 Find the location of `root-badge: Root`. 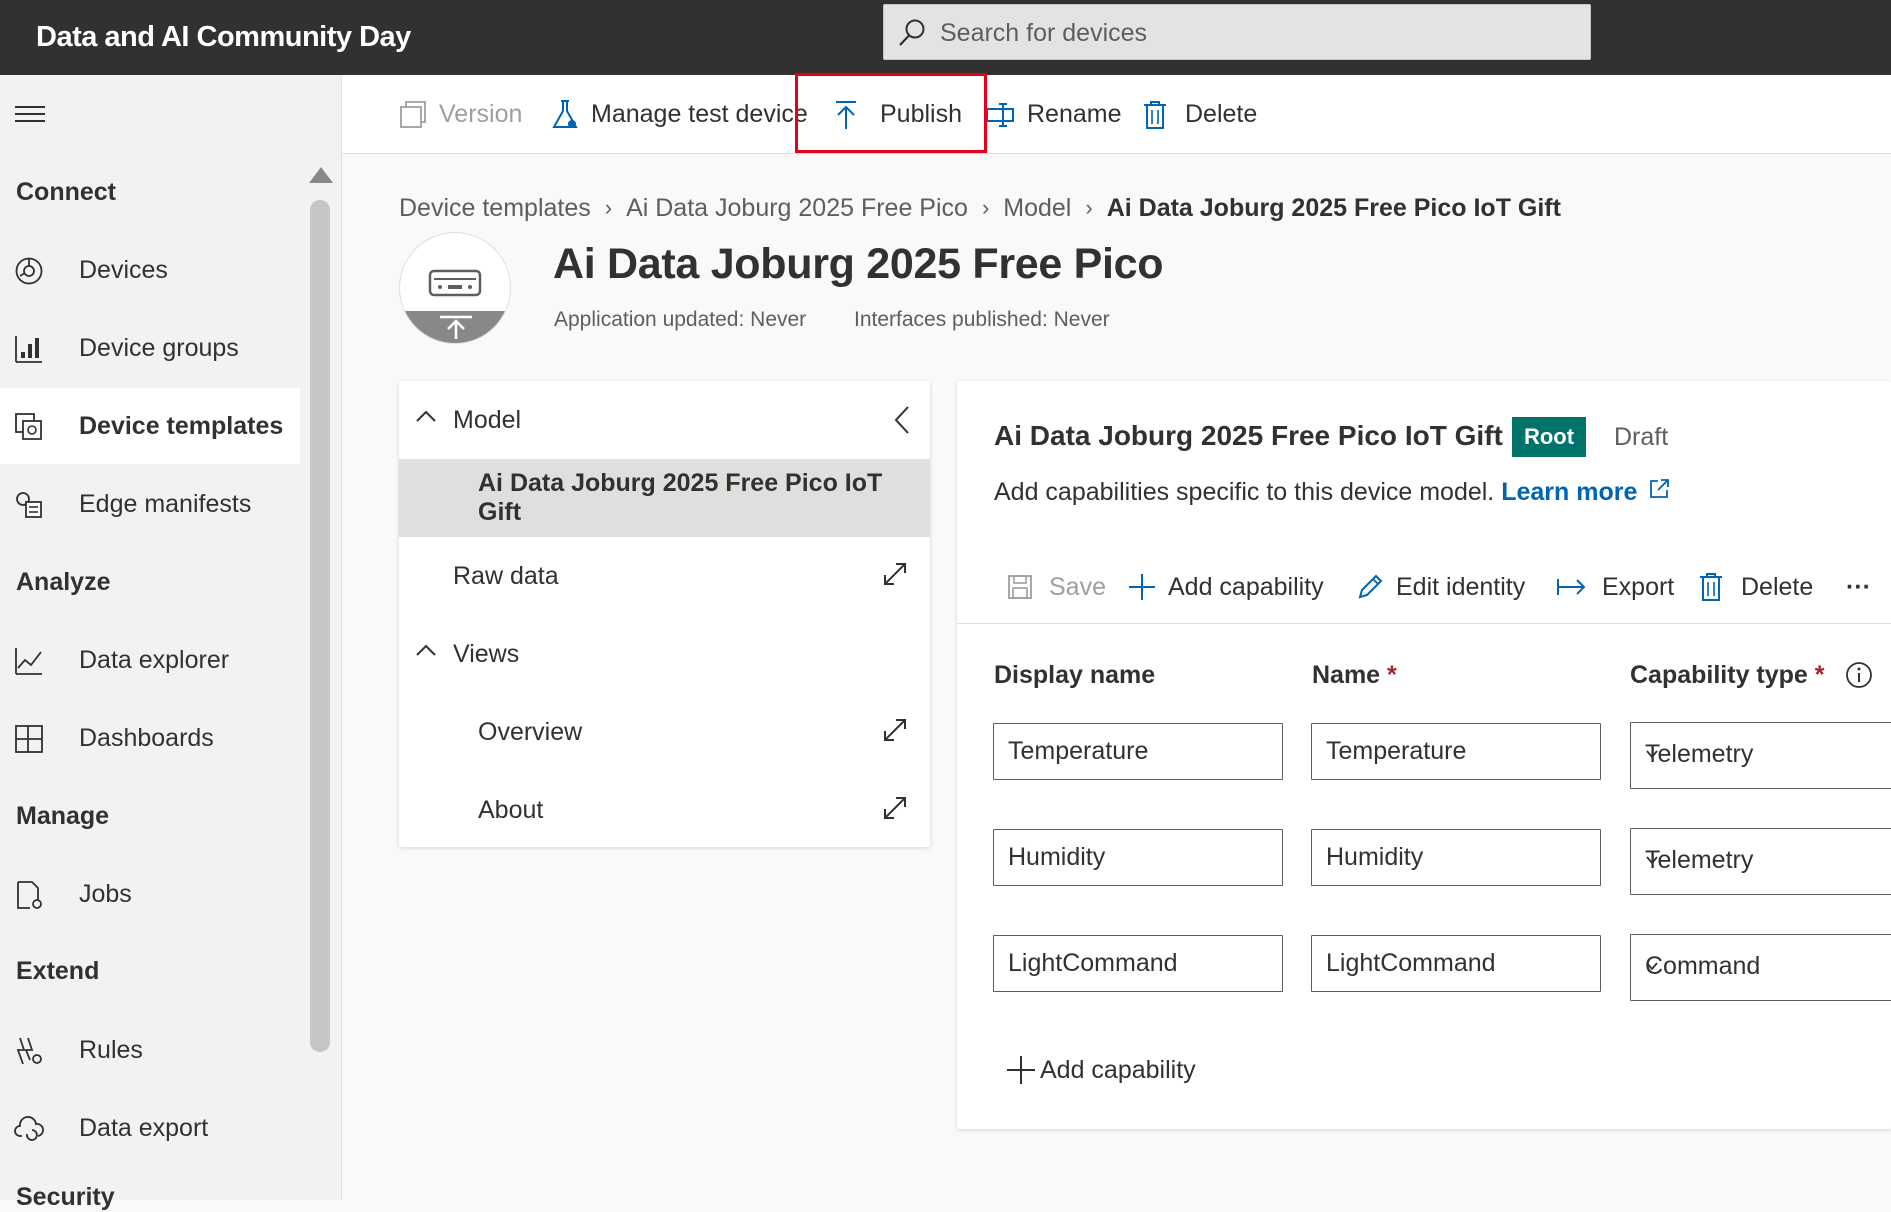

root-badge: Root is located at coordinates (1549, 437).